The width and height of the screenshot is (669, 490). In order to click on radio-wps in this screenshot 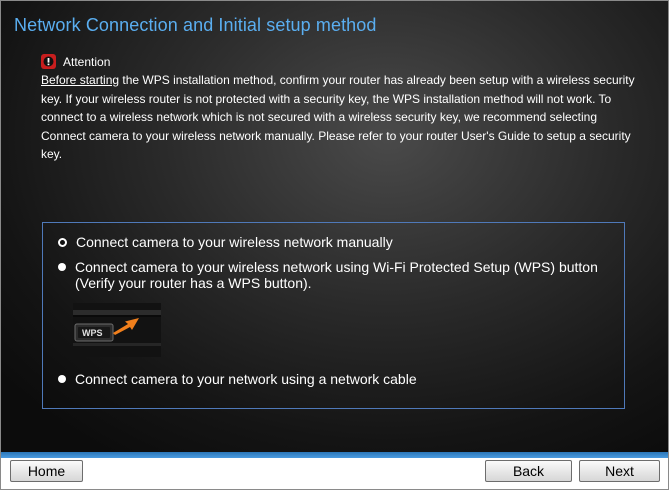, I will do `click(62, 267)`.